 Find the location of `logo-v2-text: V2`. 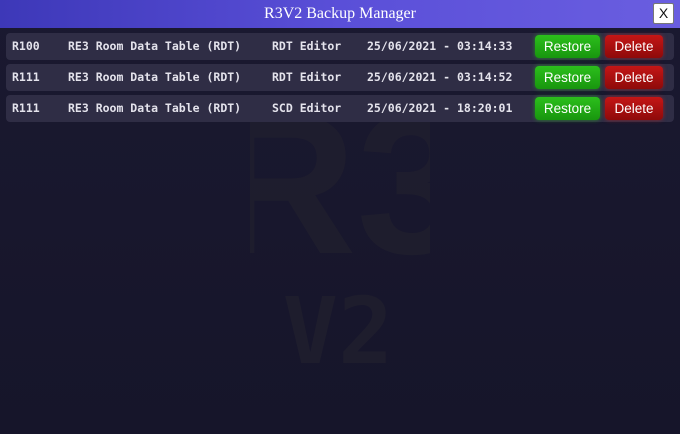

logo-v2-text: V2 is located at coordinates (338, 326).